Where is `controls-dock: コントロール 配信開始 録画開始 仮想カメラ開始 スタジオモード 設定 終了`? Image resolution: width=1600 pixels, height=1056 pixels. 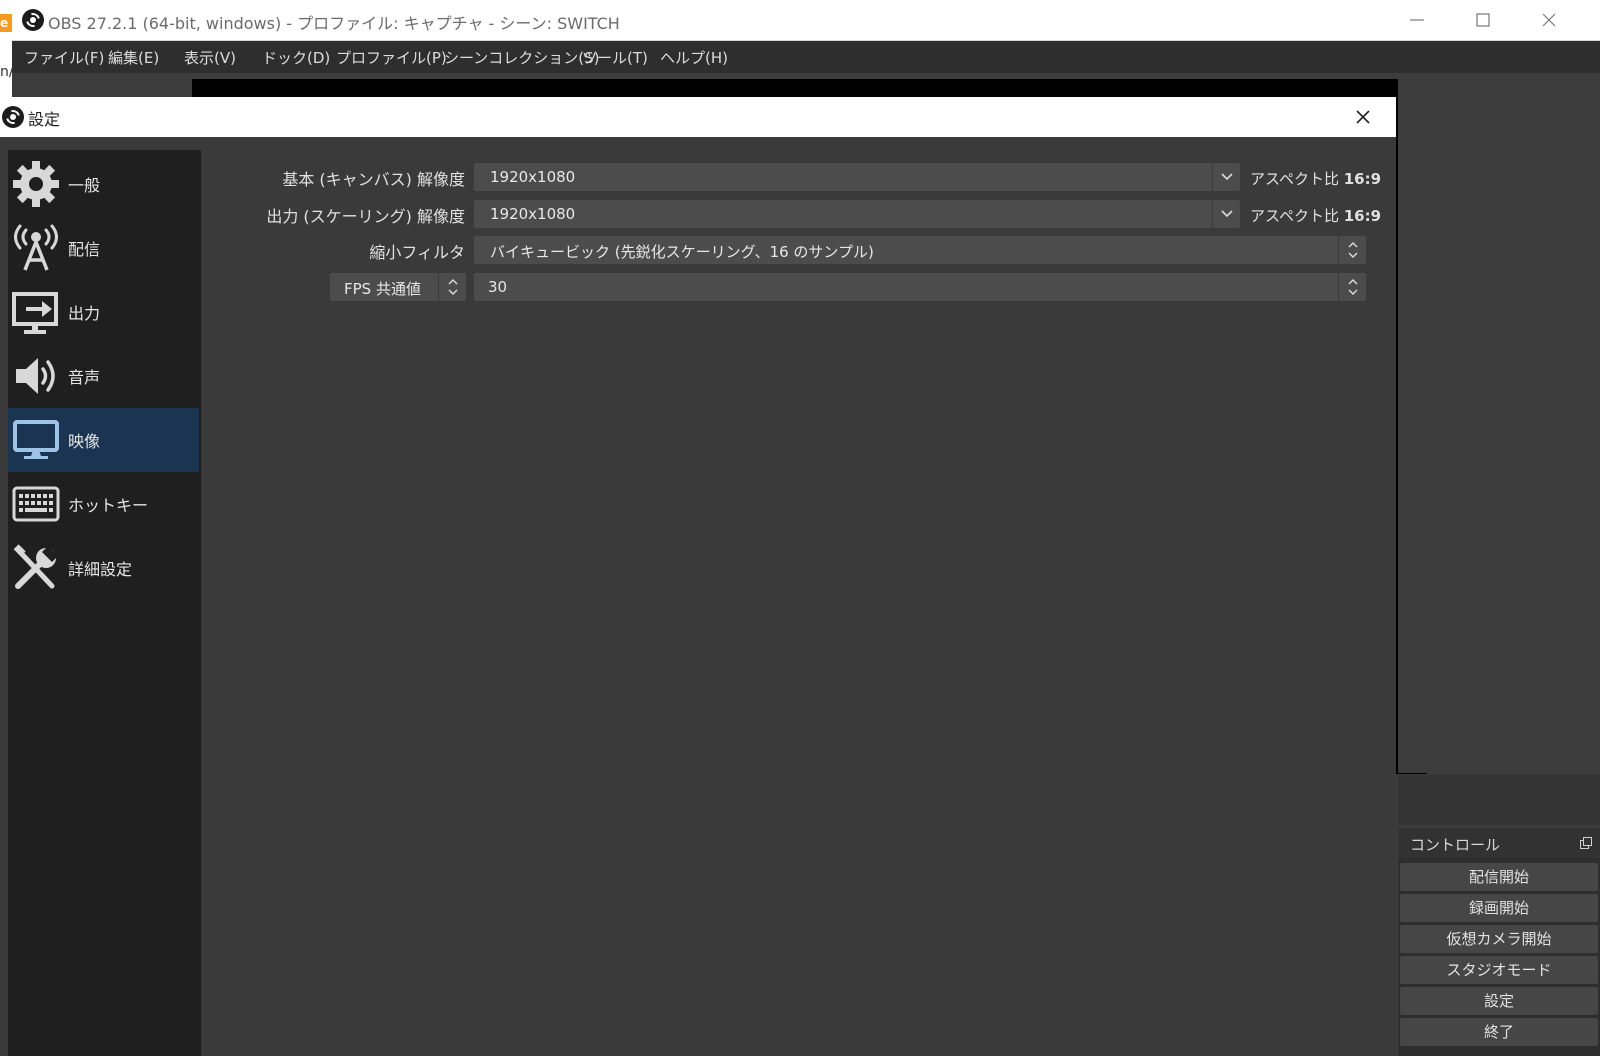 controls-dock: コントロール 配信開始 録画開始 仮想カメラ開始 スタジオモード 設定 終了 is located at coordinates (1499, 942).